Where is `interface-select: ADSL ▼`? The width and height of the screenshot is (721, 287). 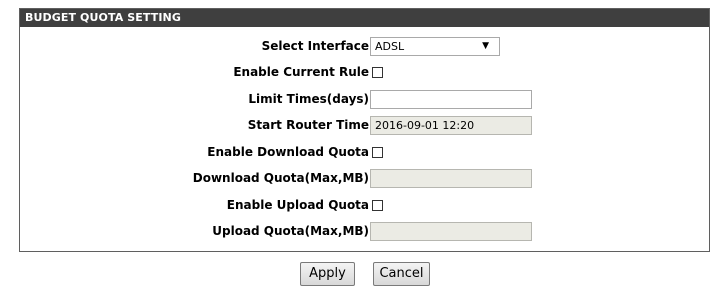 interface-select: ADSL ▼ is located at coordinates (435, 46).